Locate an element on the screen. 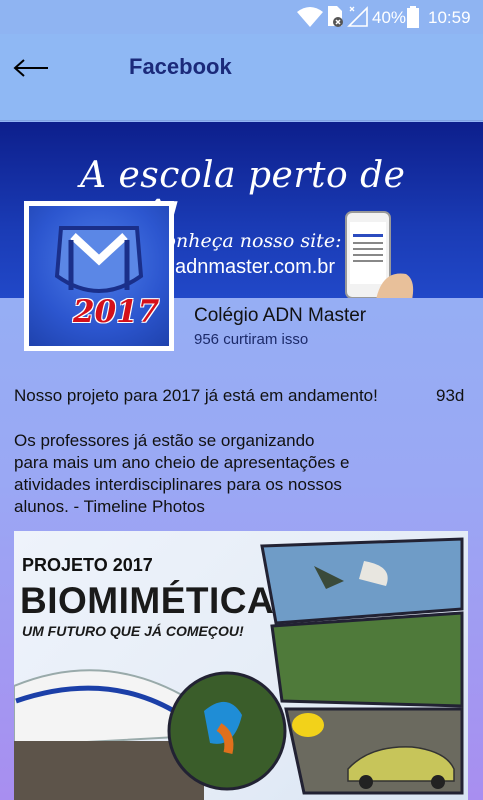 This screenshot has height=800, width=483. profile-logo: 2017 is located at coordinates (99, 276).